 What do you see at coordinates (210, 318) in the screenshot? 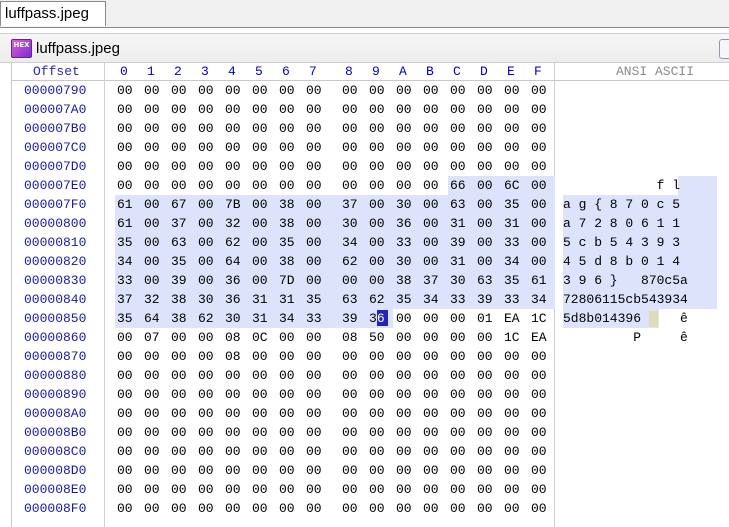
I see `hex-byte: 62` at bounding box center [210, 318].